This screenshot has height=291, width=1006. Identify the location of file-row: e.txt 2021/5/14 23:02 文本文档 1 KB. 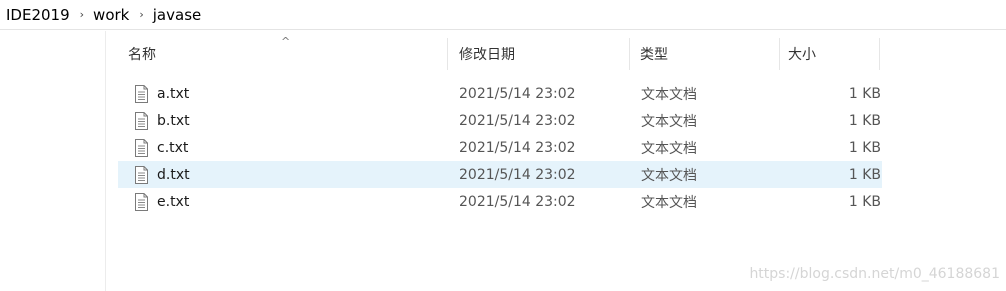
(500, 201).